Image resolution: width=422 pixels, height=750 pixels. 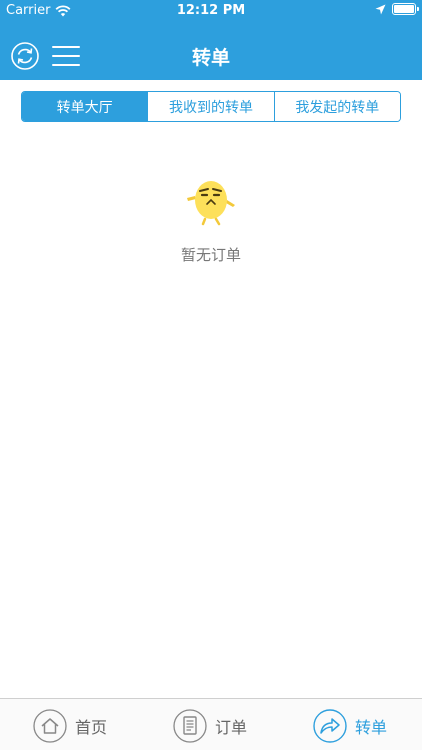 What do you see at coordinates (350, 726) in the screenshot?
I see `tabbar-item-transfer: 转单` at bounding box center [350, 726].